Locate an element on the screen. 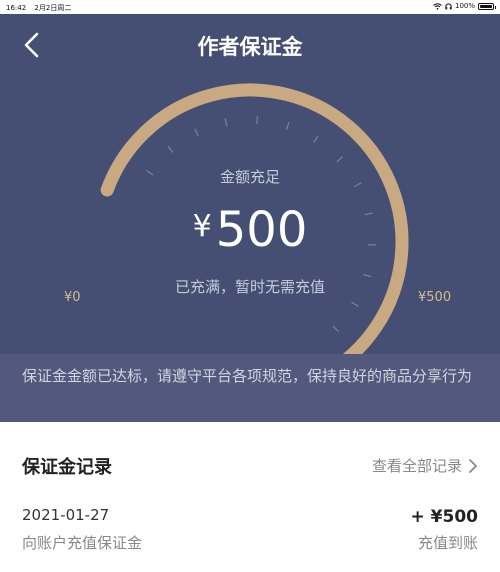 This screenshot has height=572, width=500. view-all-records-link: 查看全部记录 is located at coordinates (425, 465).